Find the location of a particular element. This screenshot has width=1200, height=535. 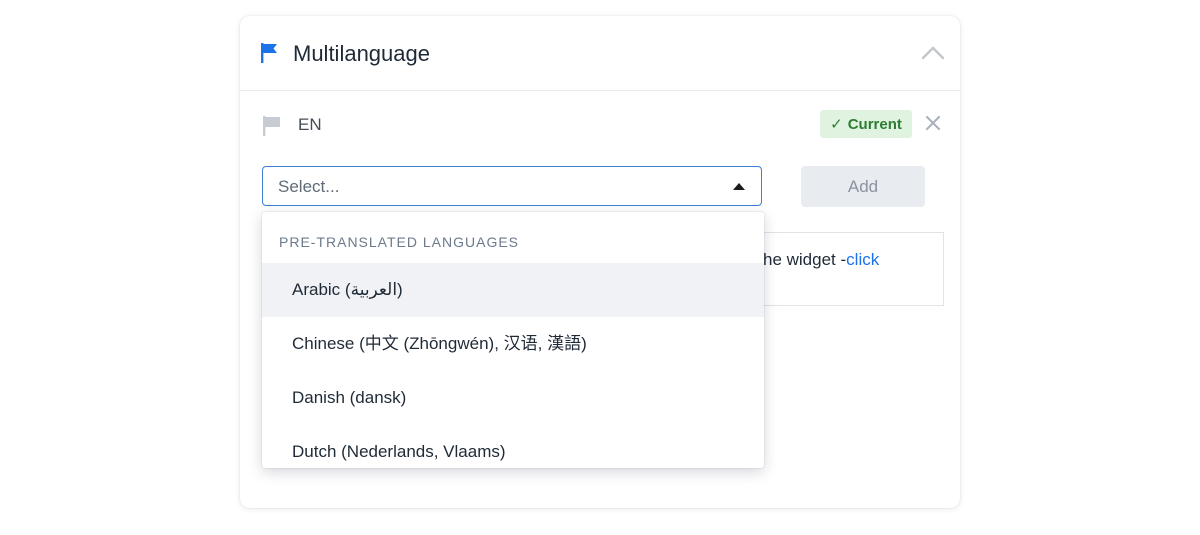

panel-header: Multilanguage is located at coordinates (600, 53).